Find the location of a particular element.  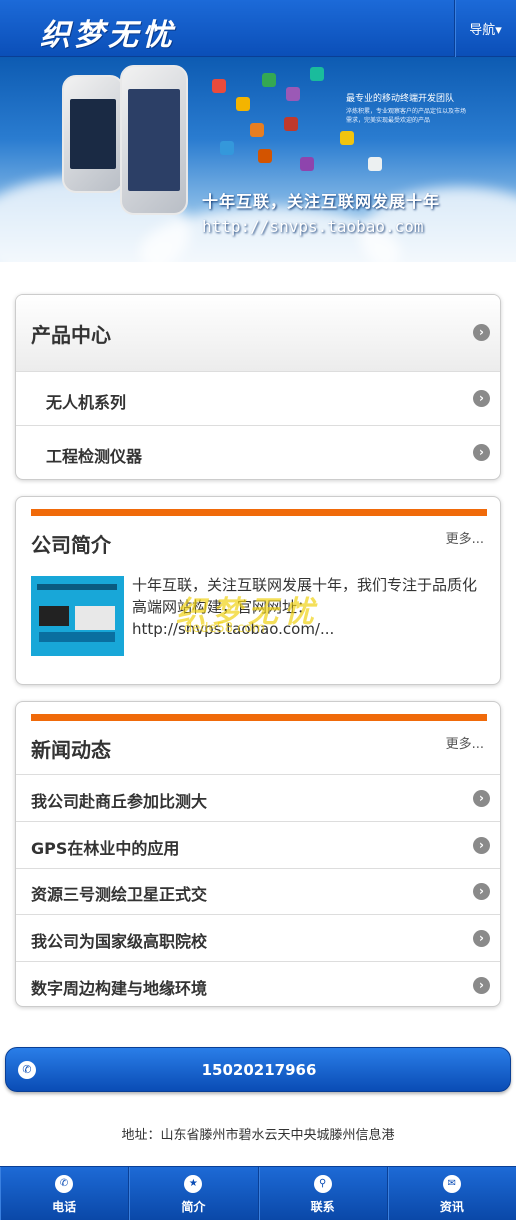

news-item: 数字周边构建与地缘环境 › is located at coordinates (258, 983).